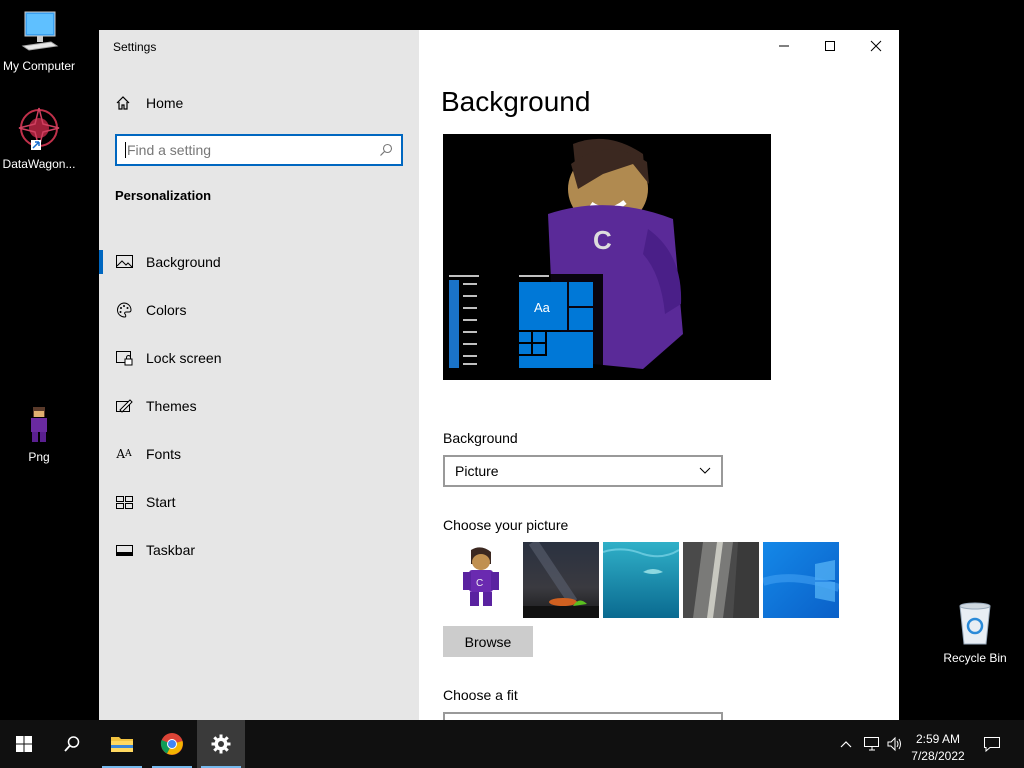 Image resolution: width=1024 pixels, height=768 pixels. I want to click on taskbar-icon, so click(124, 550).